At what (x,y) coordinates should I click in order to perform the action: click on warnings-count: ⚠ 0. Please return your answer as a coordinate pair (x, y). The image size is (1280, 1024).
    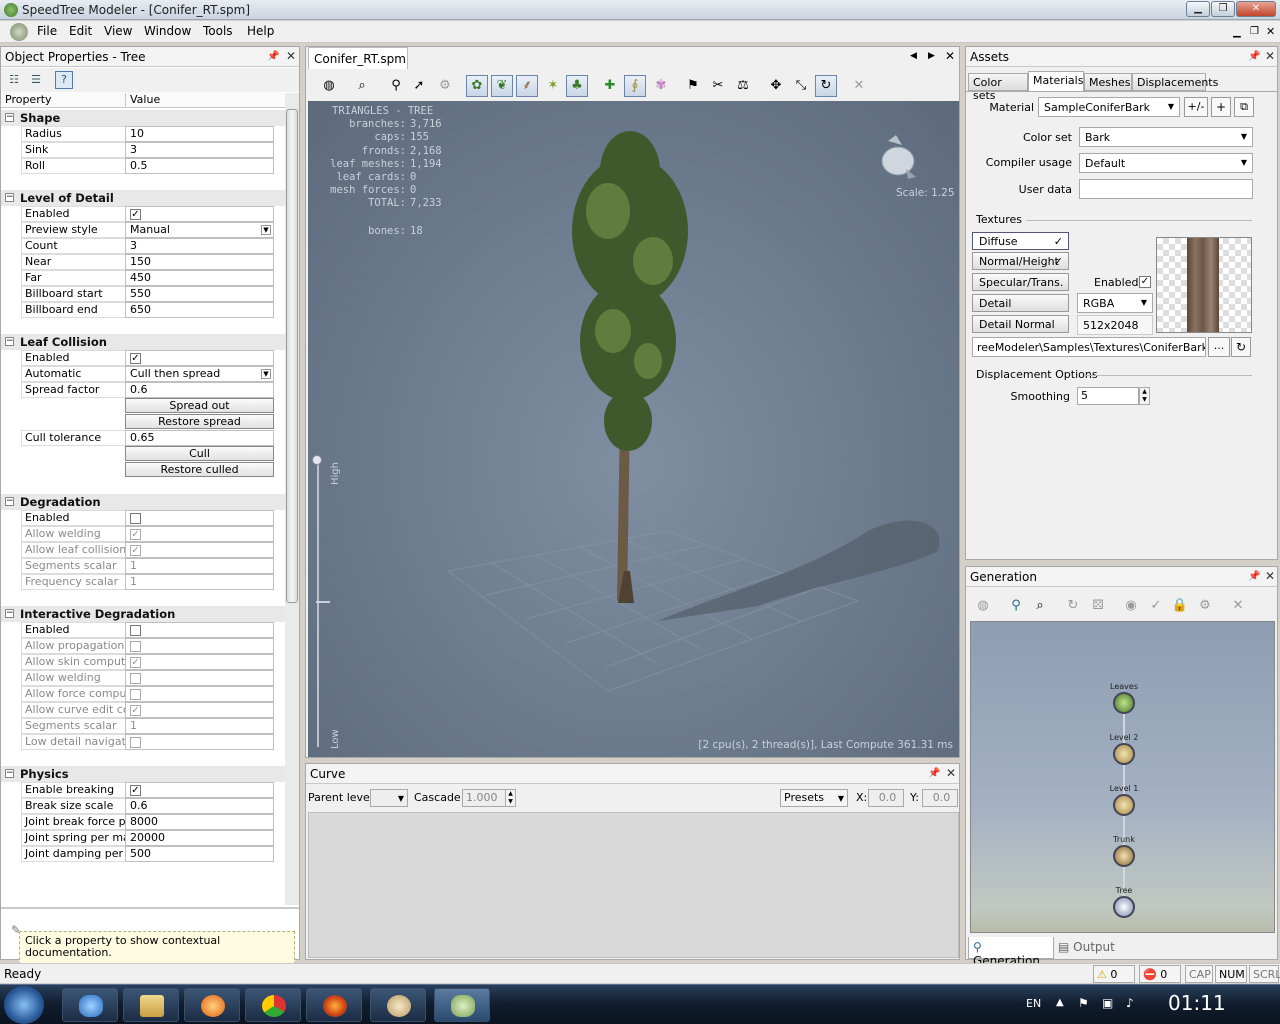
    Looking at the image, I should click on (1114, 974).